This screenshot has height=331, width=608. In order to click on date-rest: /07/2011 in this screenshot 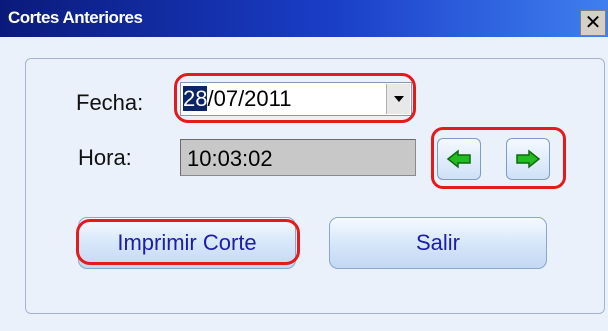, I will do `click(249, 98)`.